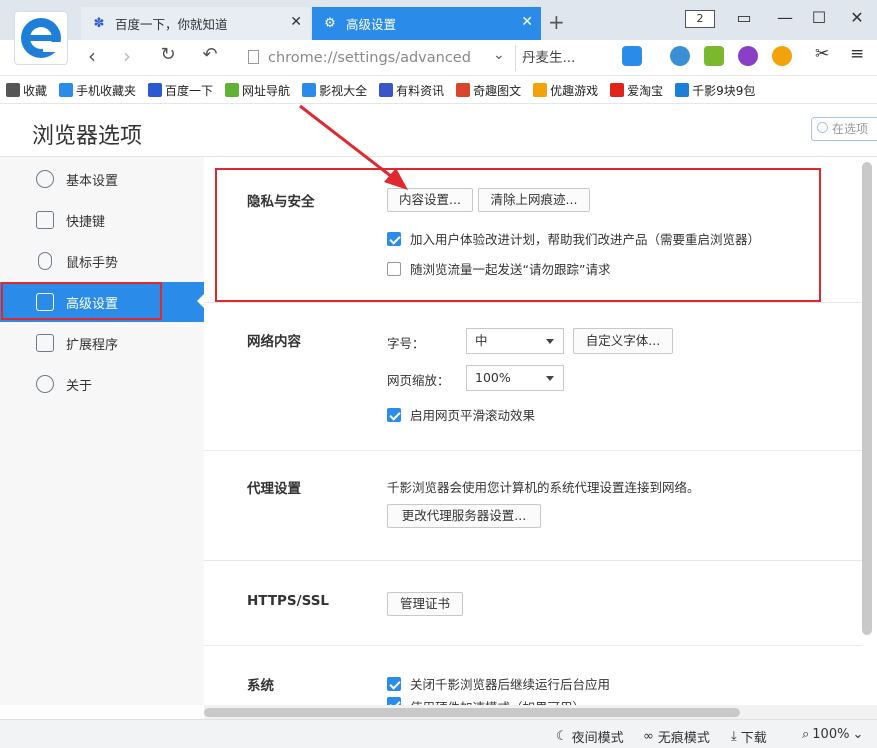 The image size is (877, 748). I want to click on night-mode-button: ☾ 夜间模式, so click(590, 736).